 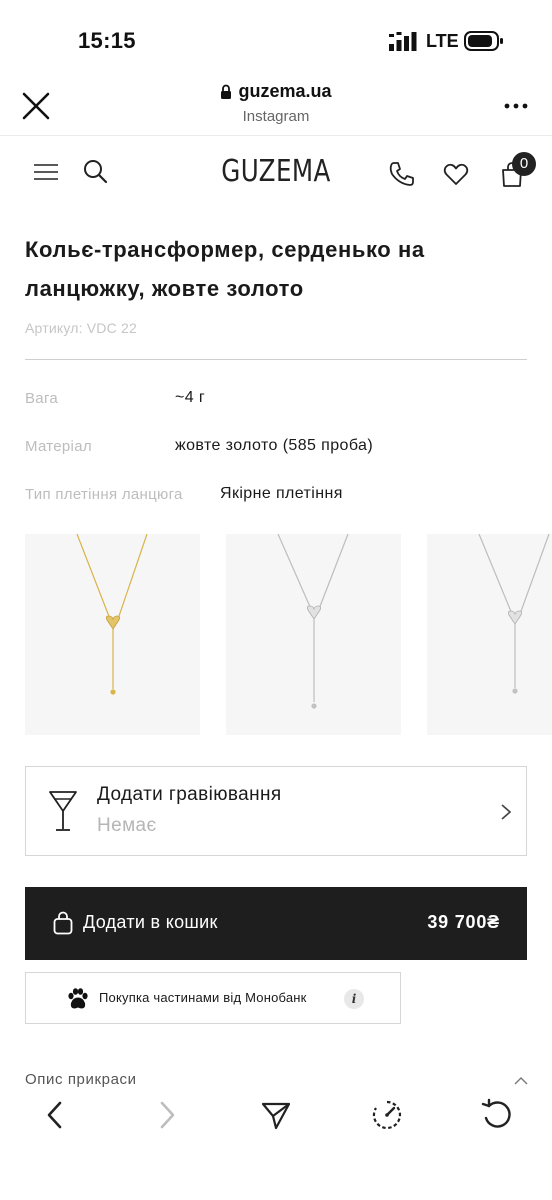 I want to click on site-logo: GUZEMA, so click(x=276, y=171).